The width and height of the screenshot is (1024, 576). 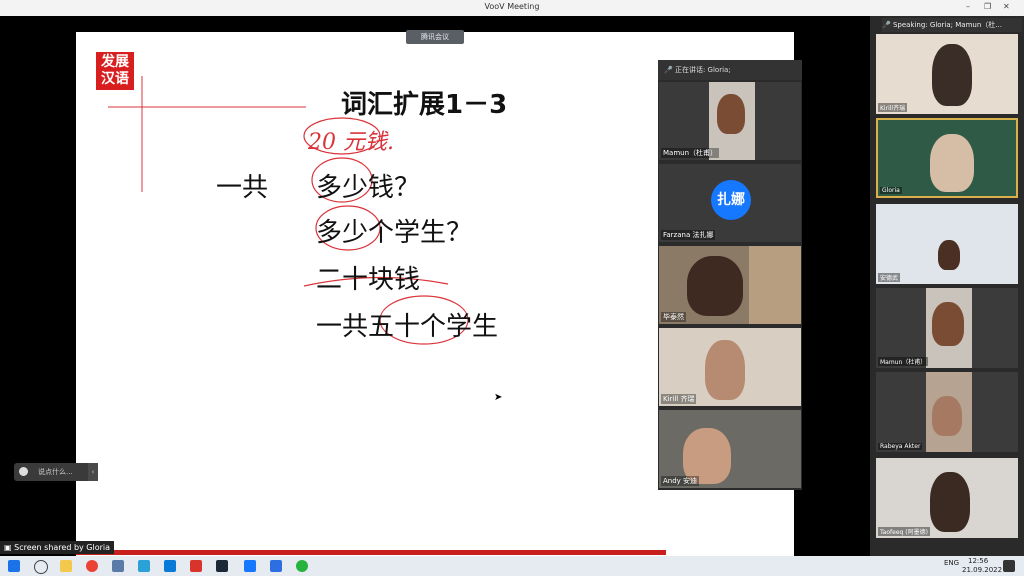 I want to click on clock-date: 21.09.2022, so click(x=982, y=570).